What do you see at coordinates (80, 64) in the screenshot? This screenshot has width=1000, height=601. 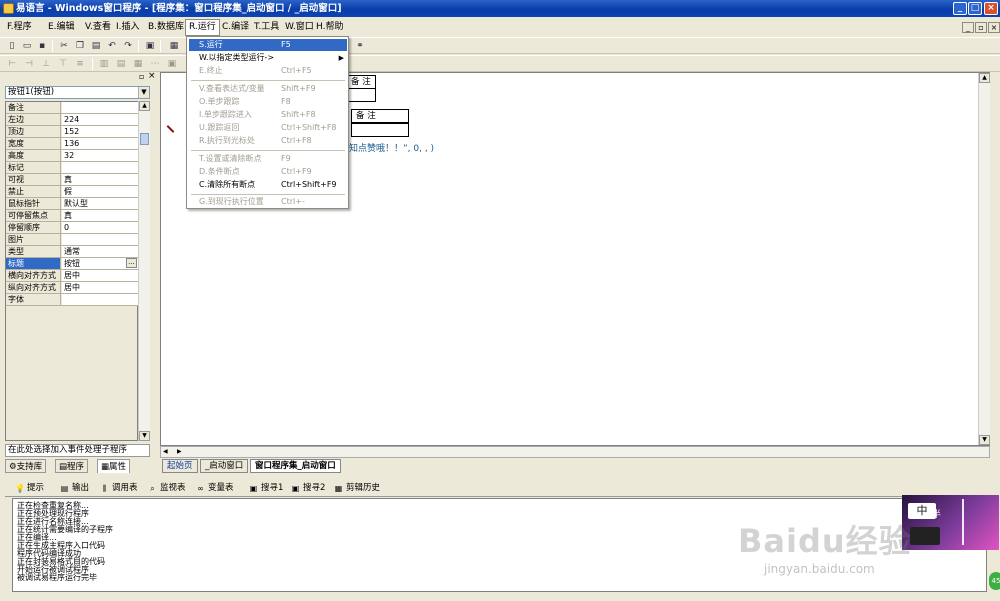 I see `align-bottom-icon: ≡` at bounding box center [80, 64].